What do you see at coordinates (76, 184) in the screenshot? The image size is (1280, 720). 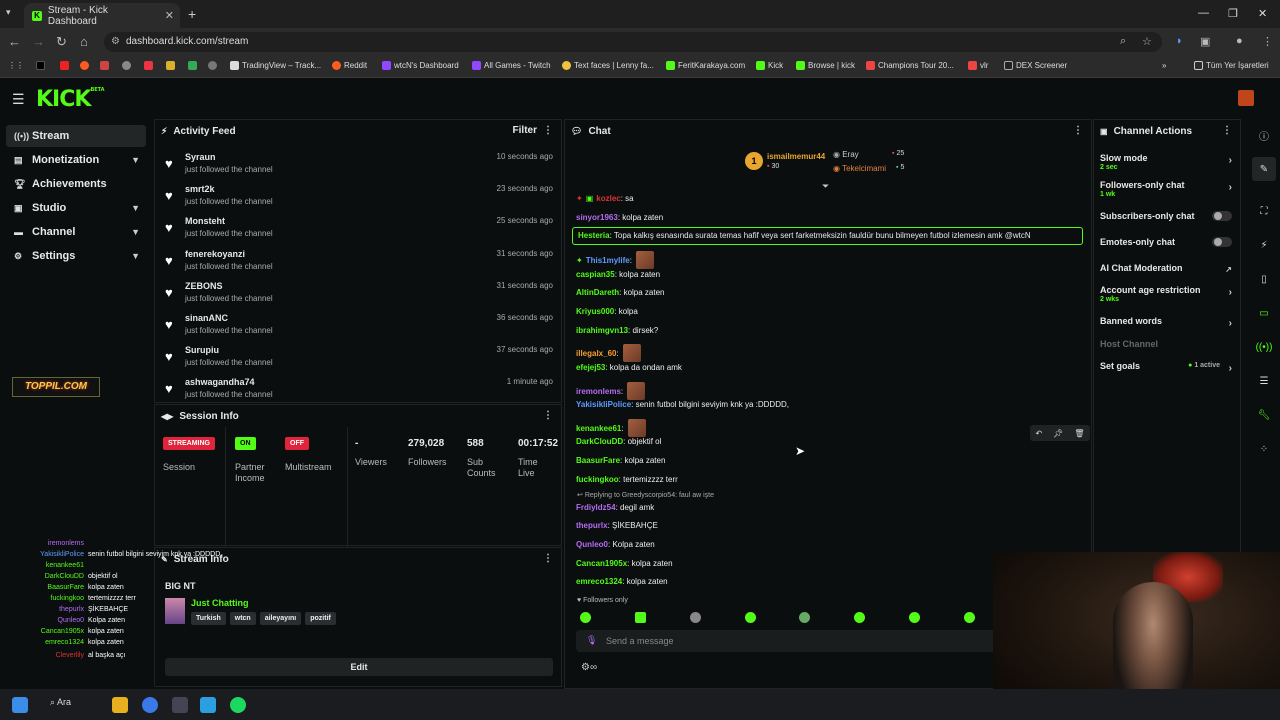 I see `sidebar-item-achievements: 🏆︎ Achievements` at bounding box center [76, 184].